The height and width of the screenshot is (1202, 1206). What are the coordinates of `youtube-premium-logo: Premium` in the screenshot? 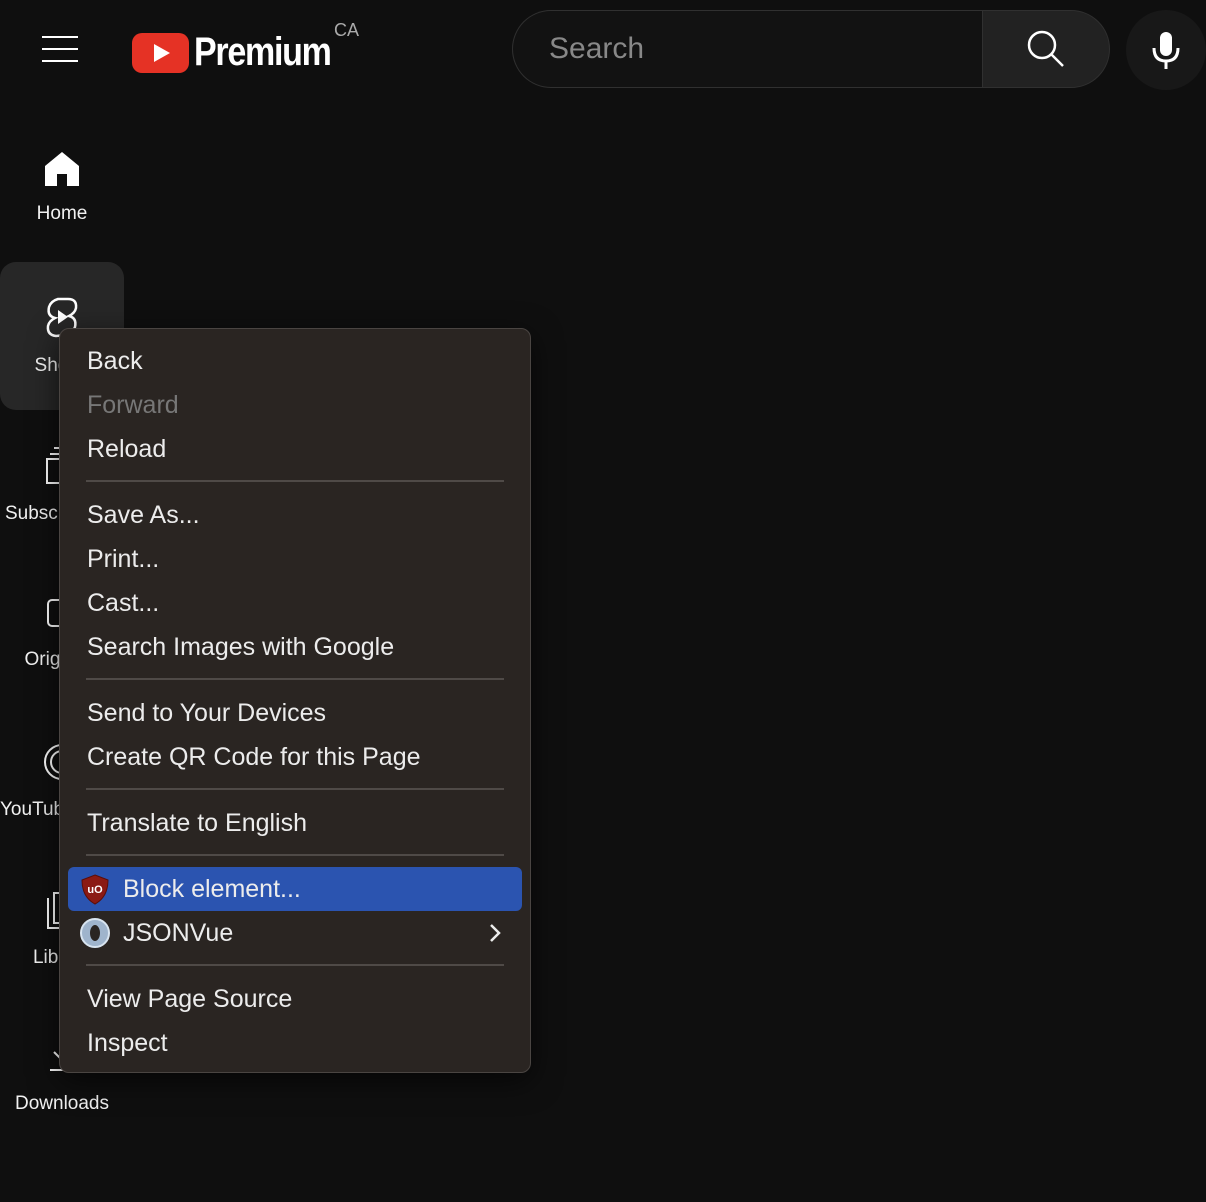 It's located at (243, 52).